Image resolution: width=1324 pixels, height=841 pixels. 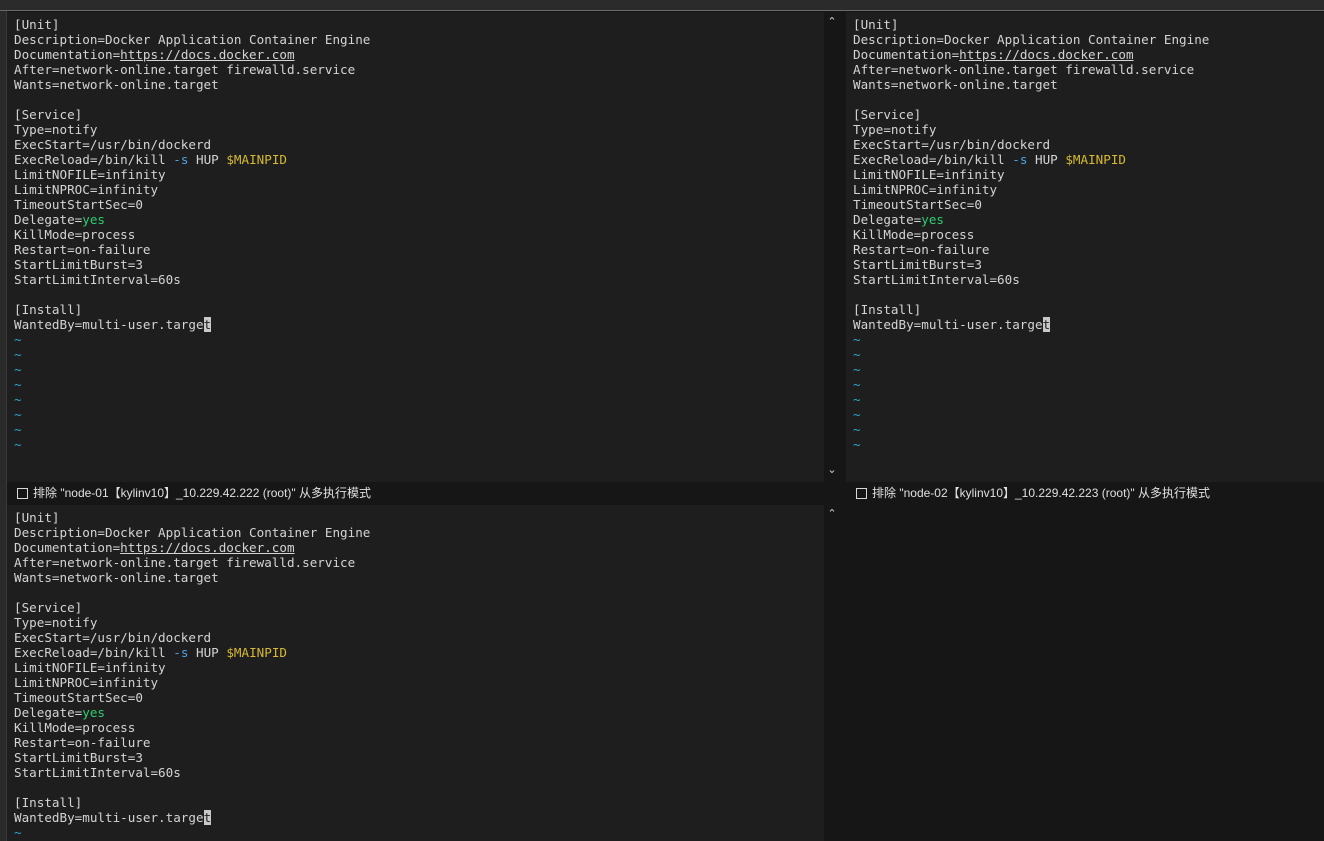 I want to click on terminal-line: [Service], so click(x=1031, y=114).